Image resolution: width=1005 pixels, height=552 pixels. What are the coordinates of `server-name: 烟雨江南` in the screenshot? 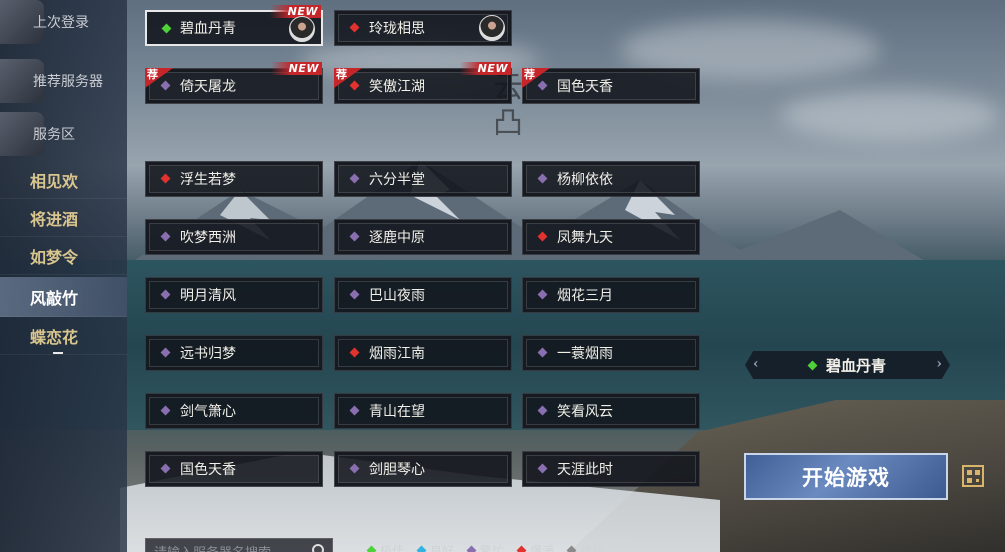 It's located at (397, 353).